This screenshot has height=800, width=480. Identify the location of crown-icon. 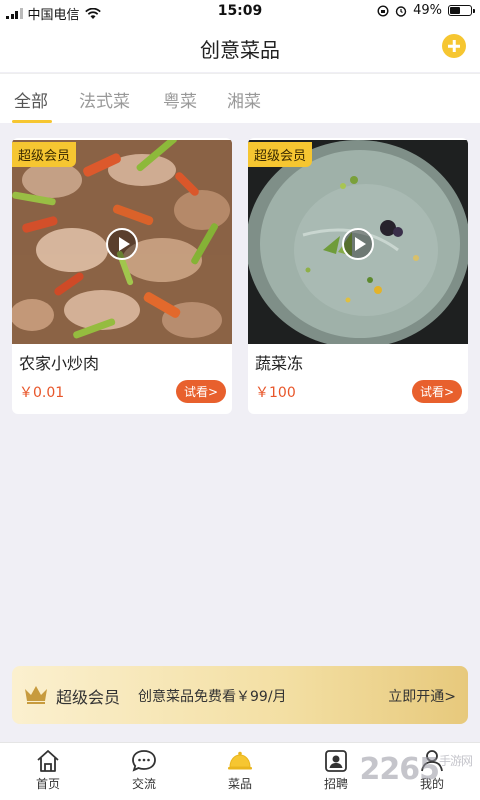
(36, 695).